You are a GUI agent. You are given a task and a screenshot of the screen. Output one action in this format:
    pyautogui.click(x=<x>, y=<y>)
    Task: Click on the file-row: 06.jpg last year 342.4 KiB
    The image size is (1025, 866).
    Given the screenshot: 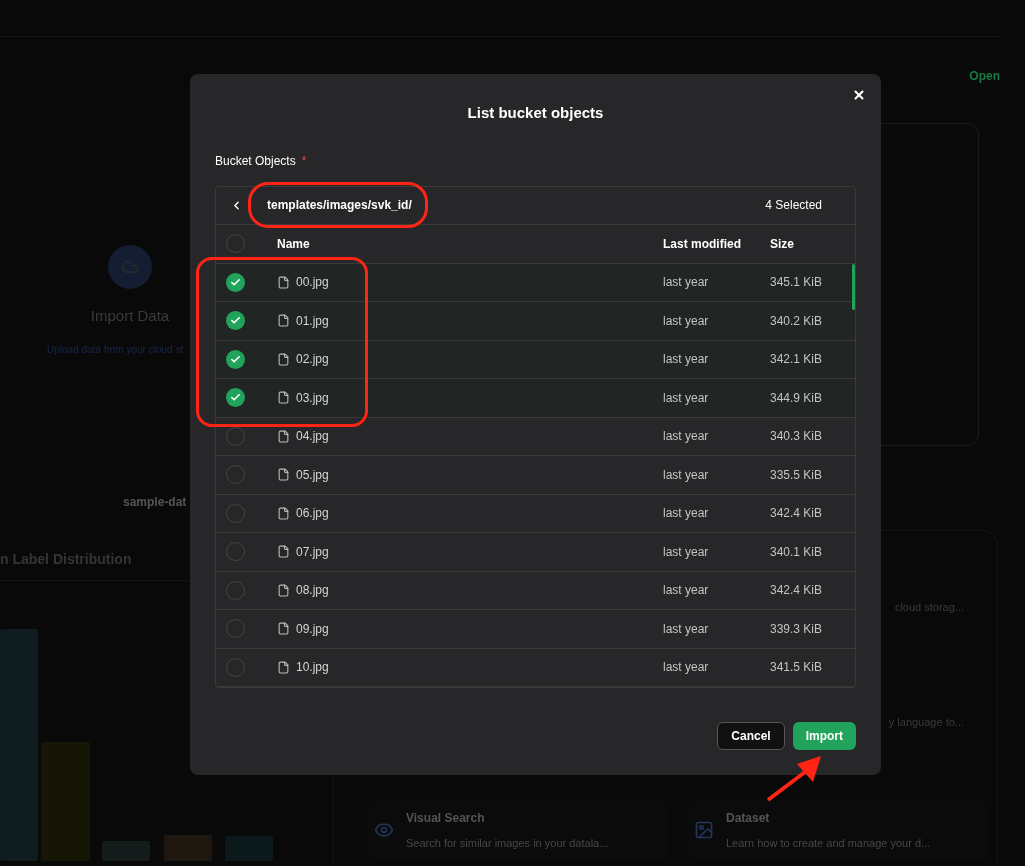 What is the action you would take?
    pyautogui.click(x=535, y=513)
    